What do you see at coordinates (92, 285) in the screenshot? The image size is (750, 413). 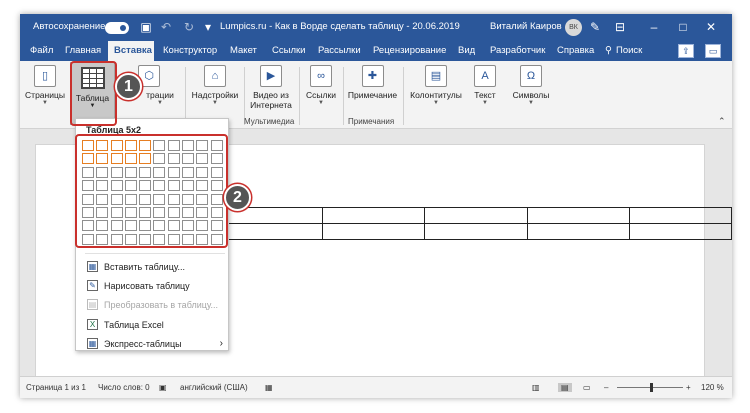 I see `draw-table-icon: ✎` at bounding box center [92, 285].